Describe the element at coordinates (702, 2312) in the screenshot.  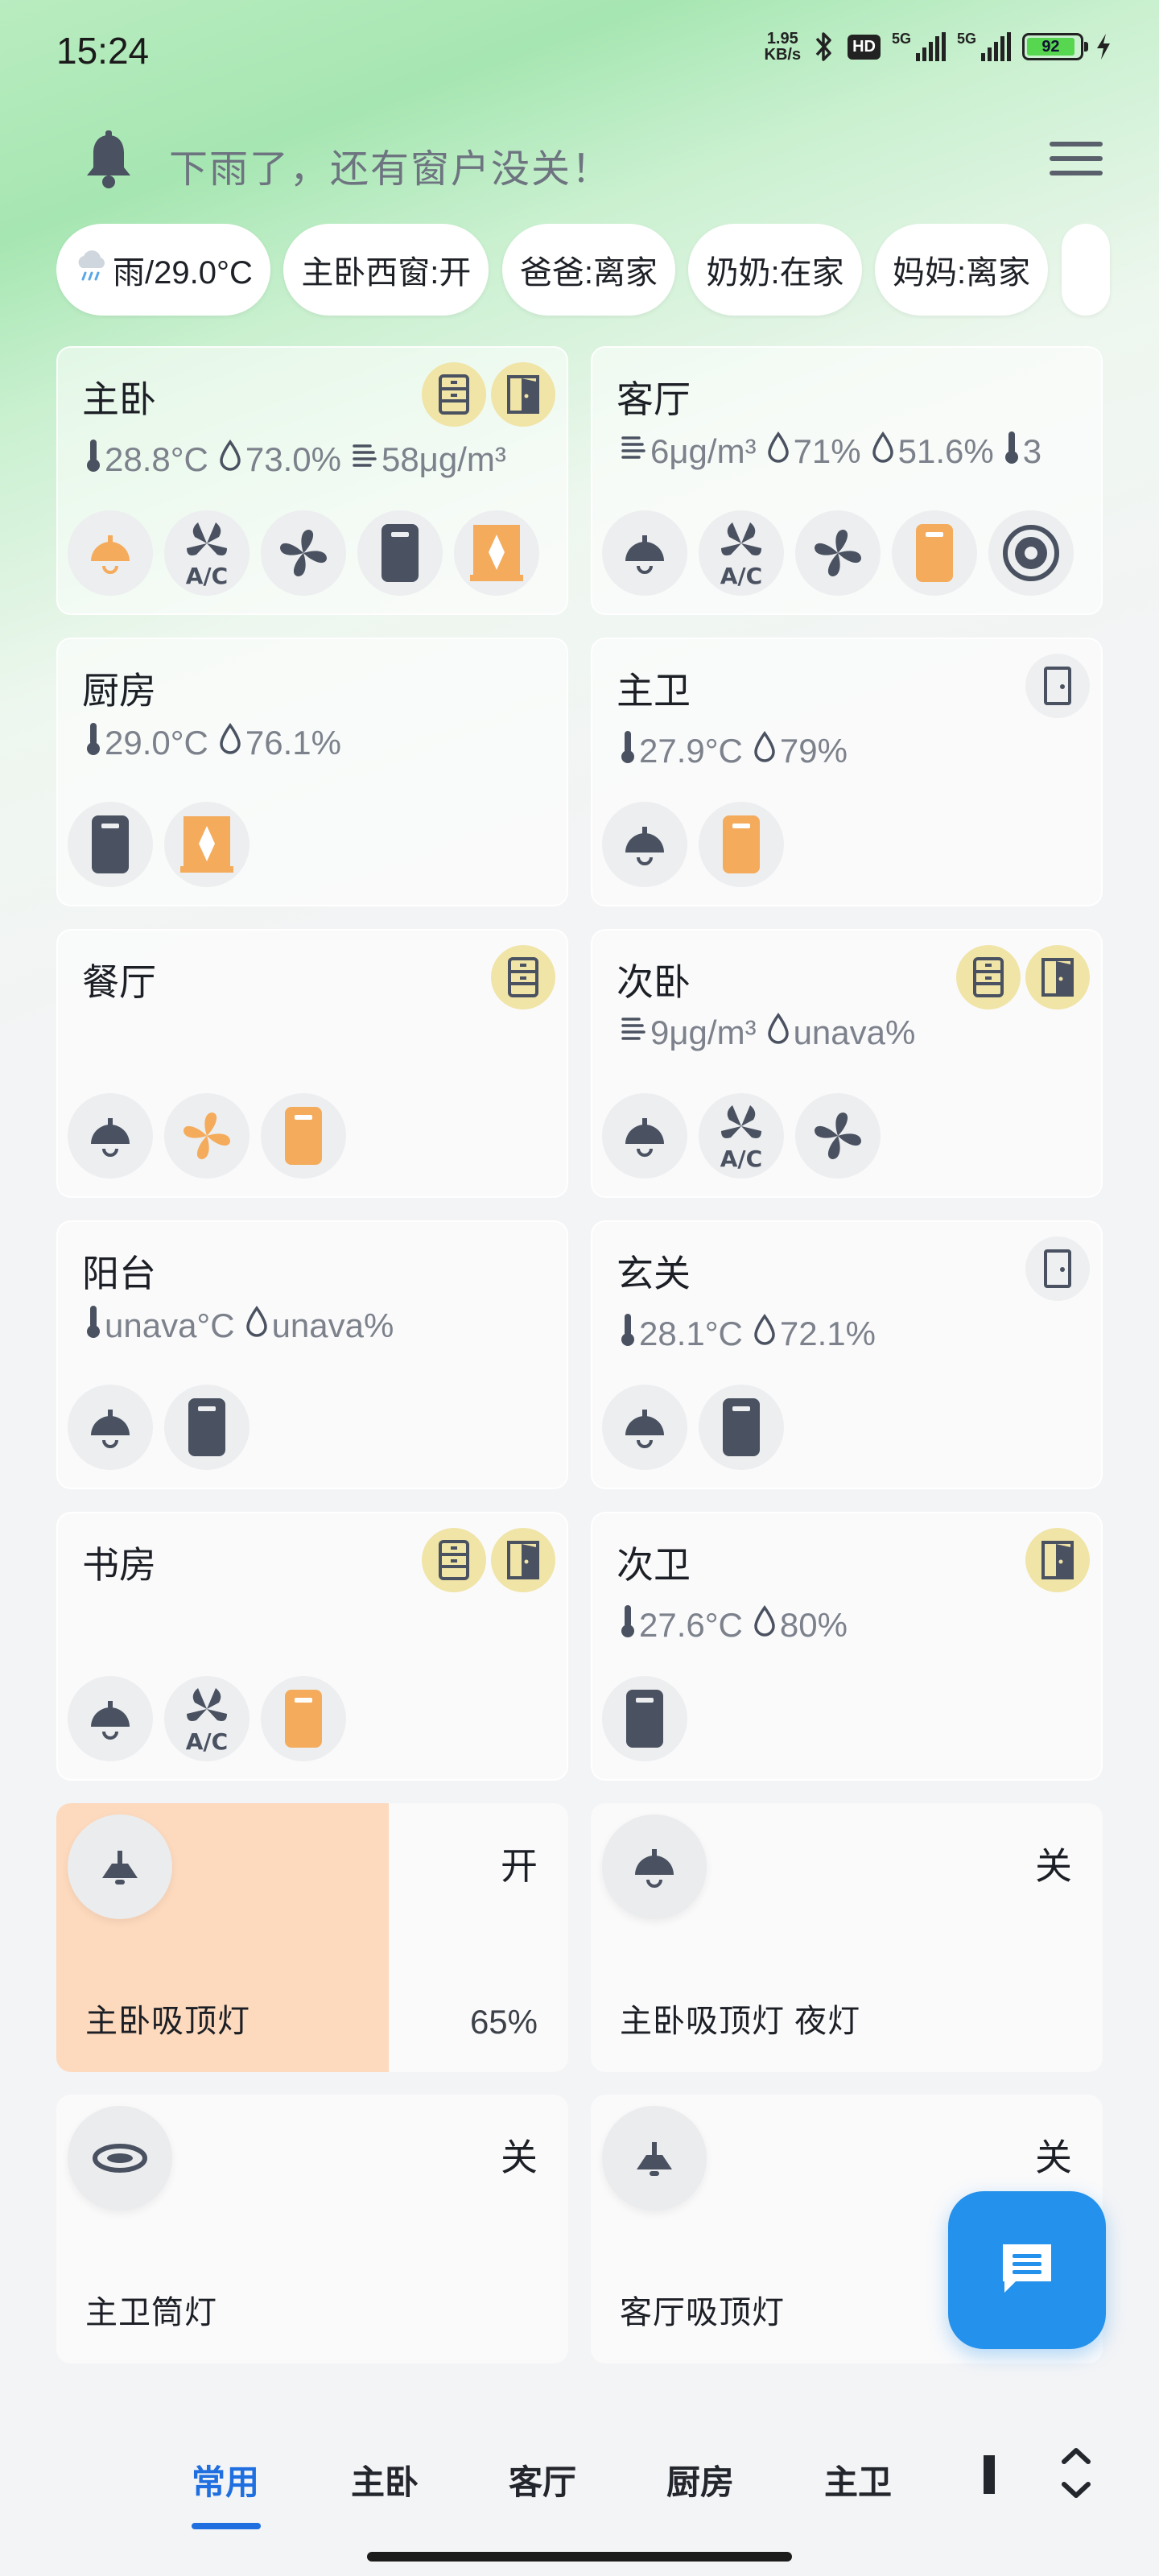
I see `light-name: 客厅吸顶灯` at that location.